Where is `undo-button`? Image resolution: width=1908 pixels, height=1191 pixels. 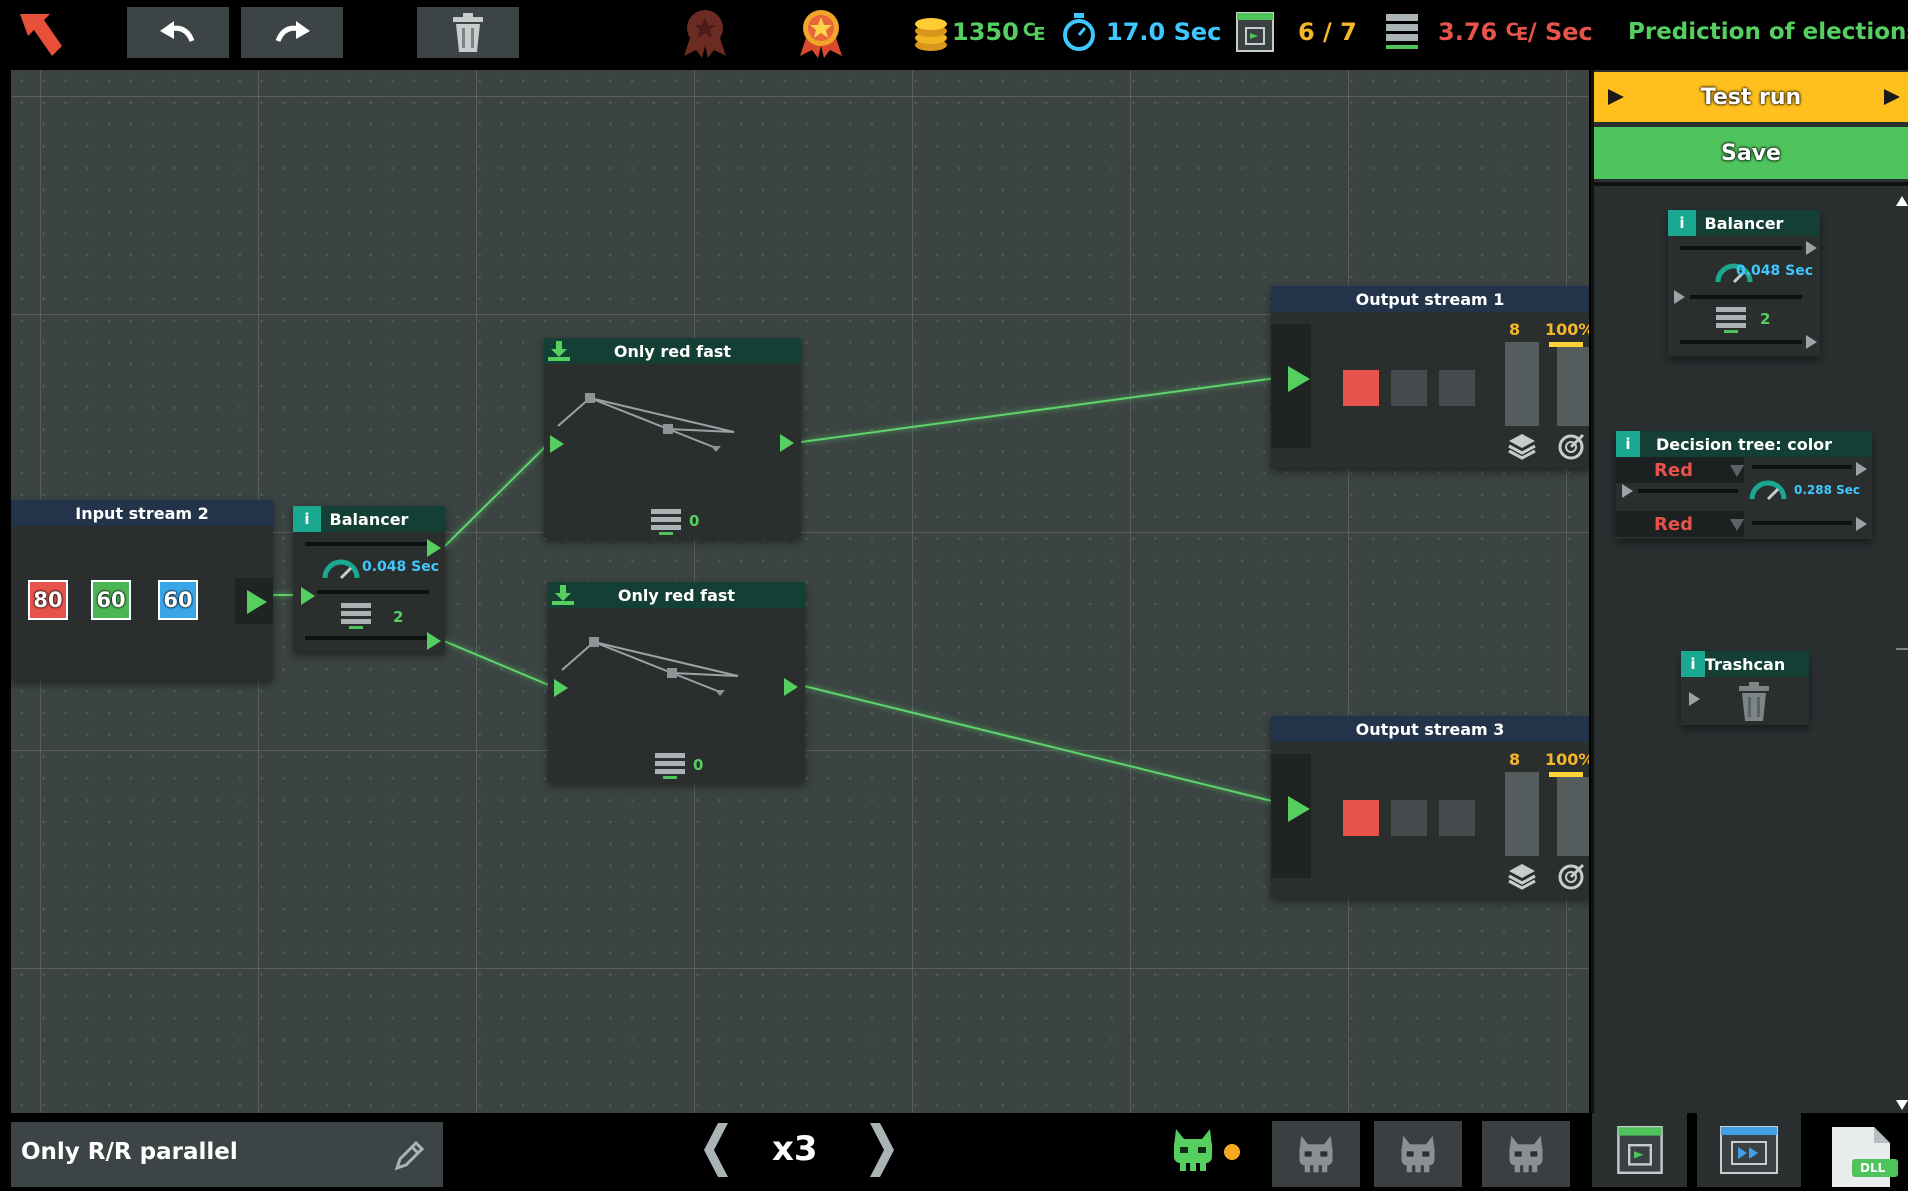
undo-button is located at coordinates (178, 32).